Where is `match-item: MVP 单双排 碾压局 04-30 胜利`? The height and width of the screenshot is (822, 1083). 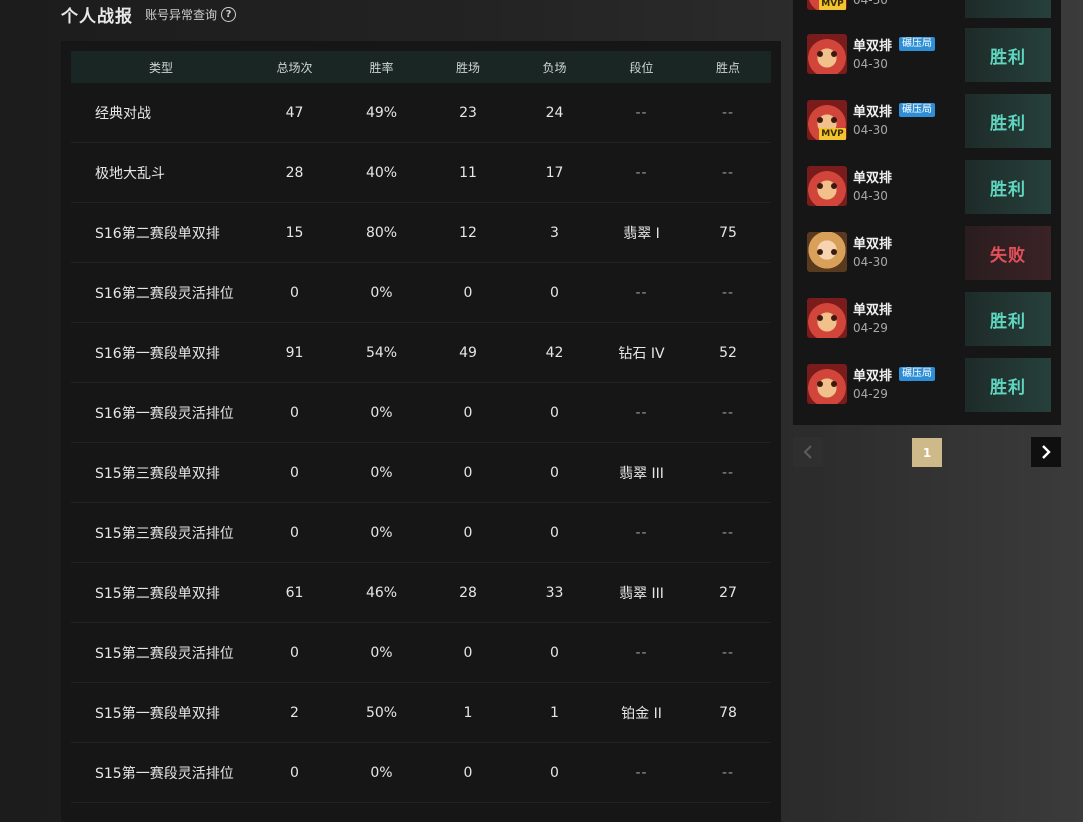 match-item: MVP 单双排 碾压局 04-30 胜利 is located at coordinates (927, 121).